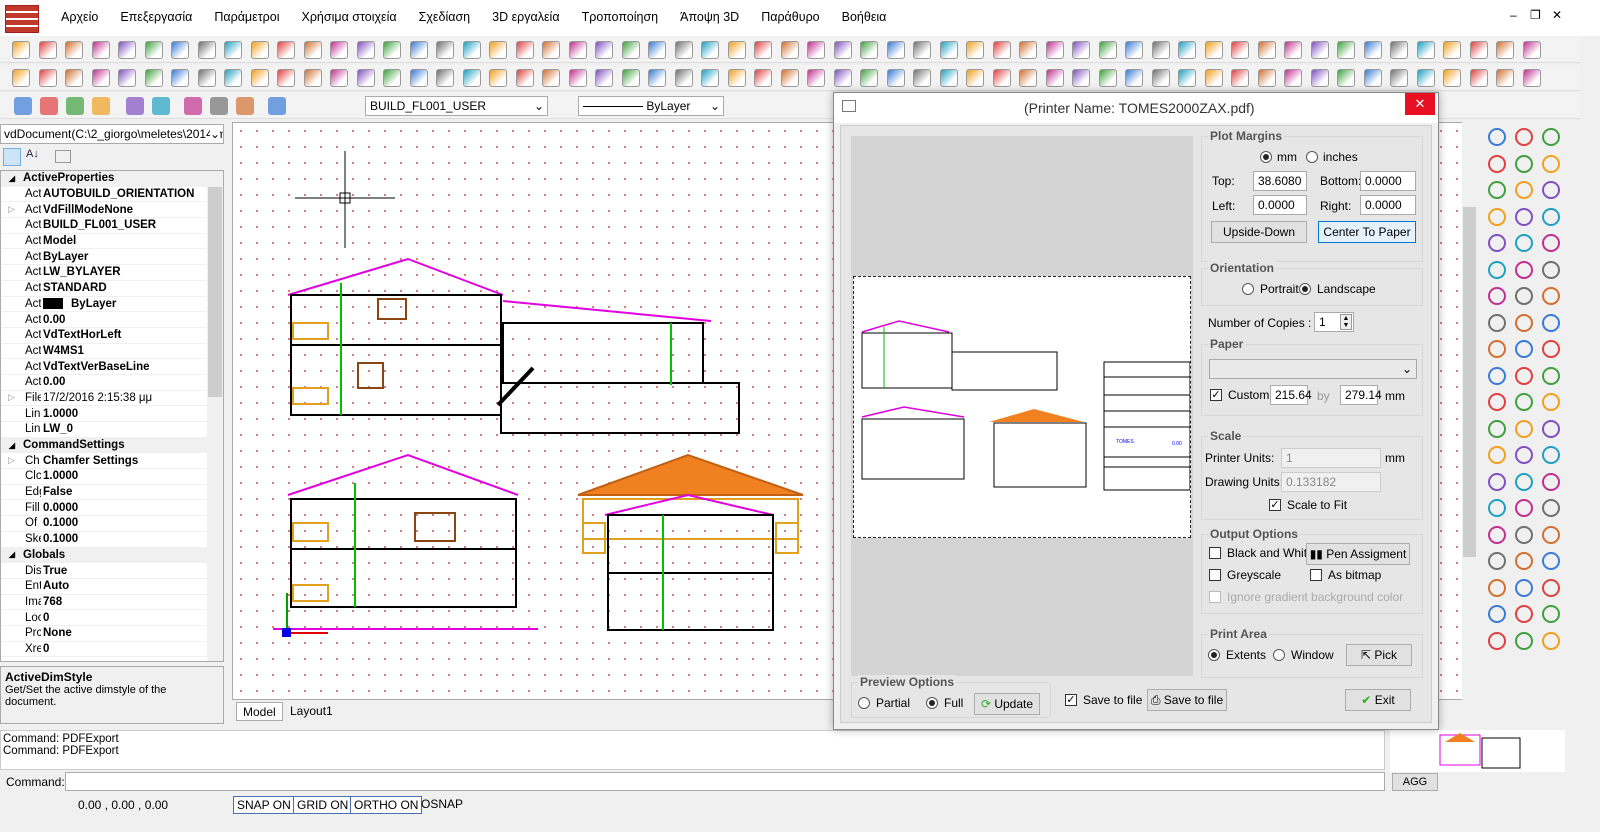 The image size is (1600, 832). Describe the element at coordinates (112, 555) in the screenshot. I see `property-category: ◢ Globals` at that location.